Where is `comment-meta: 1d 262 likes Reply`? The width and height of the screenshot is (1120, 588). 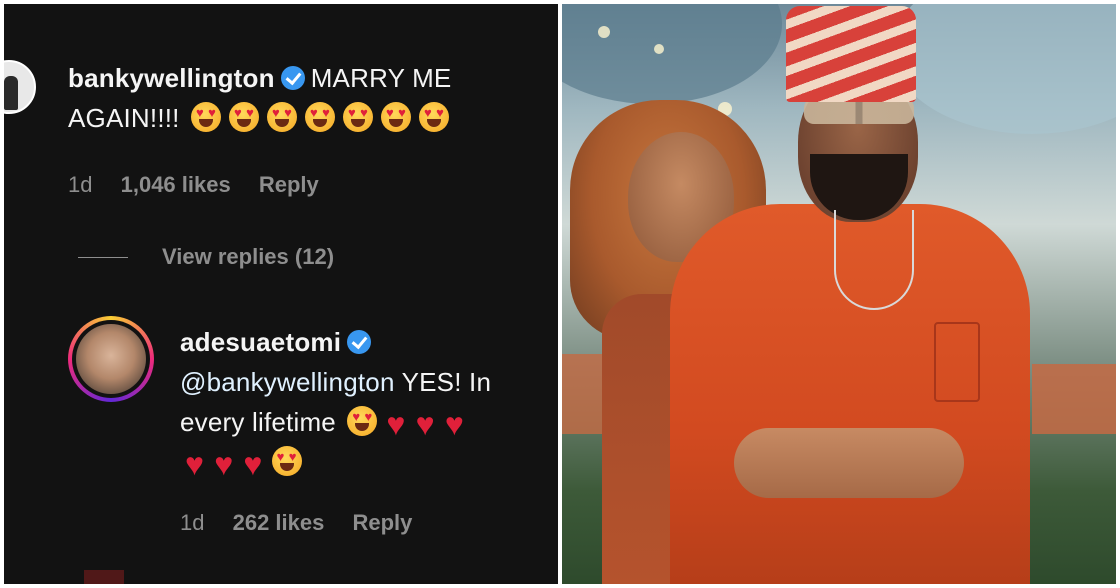 comment-meta: 1d 262 likes Reply is located at coordinates (307, 523).